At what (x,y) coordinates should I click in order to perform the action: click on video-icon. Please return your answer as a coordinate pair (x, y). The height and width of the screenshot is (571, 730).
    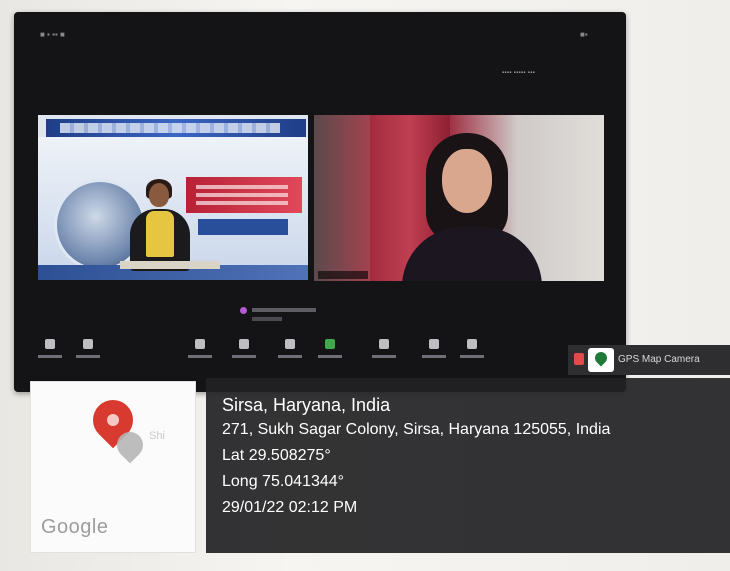
    Looking at the image, I should click on (88, 352).